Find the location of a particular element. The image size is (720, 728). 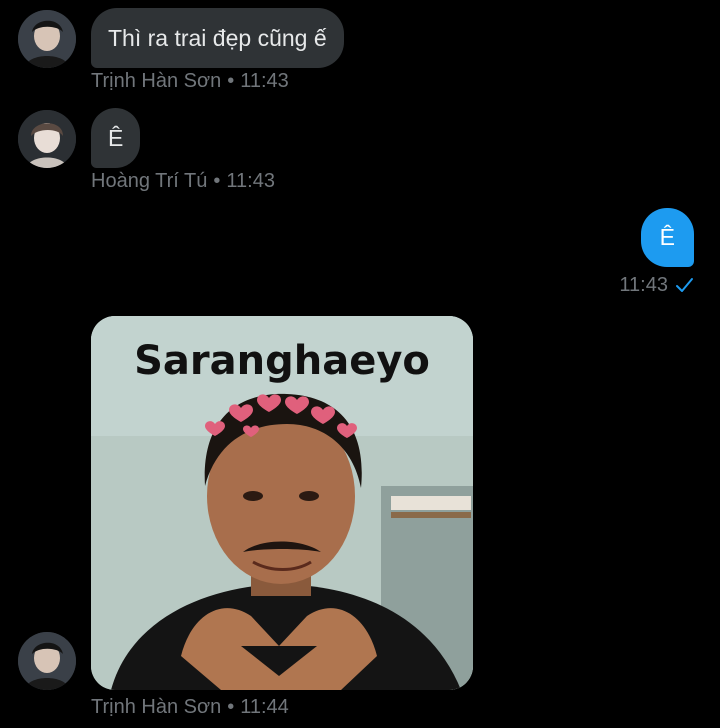

message-meta: 11:43 is located at coordinates (656, 285).